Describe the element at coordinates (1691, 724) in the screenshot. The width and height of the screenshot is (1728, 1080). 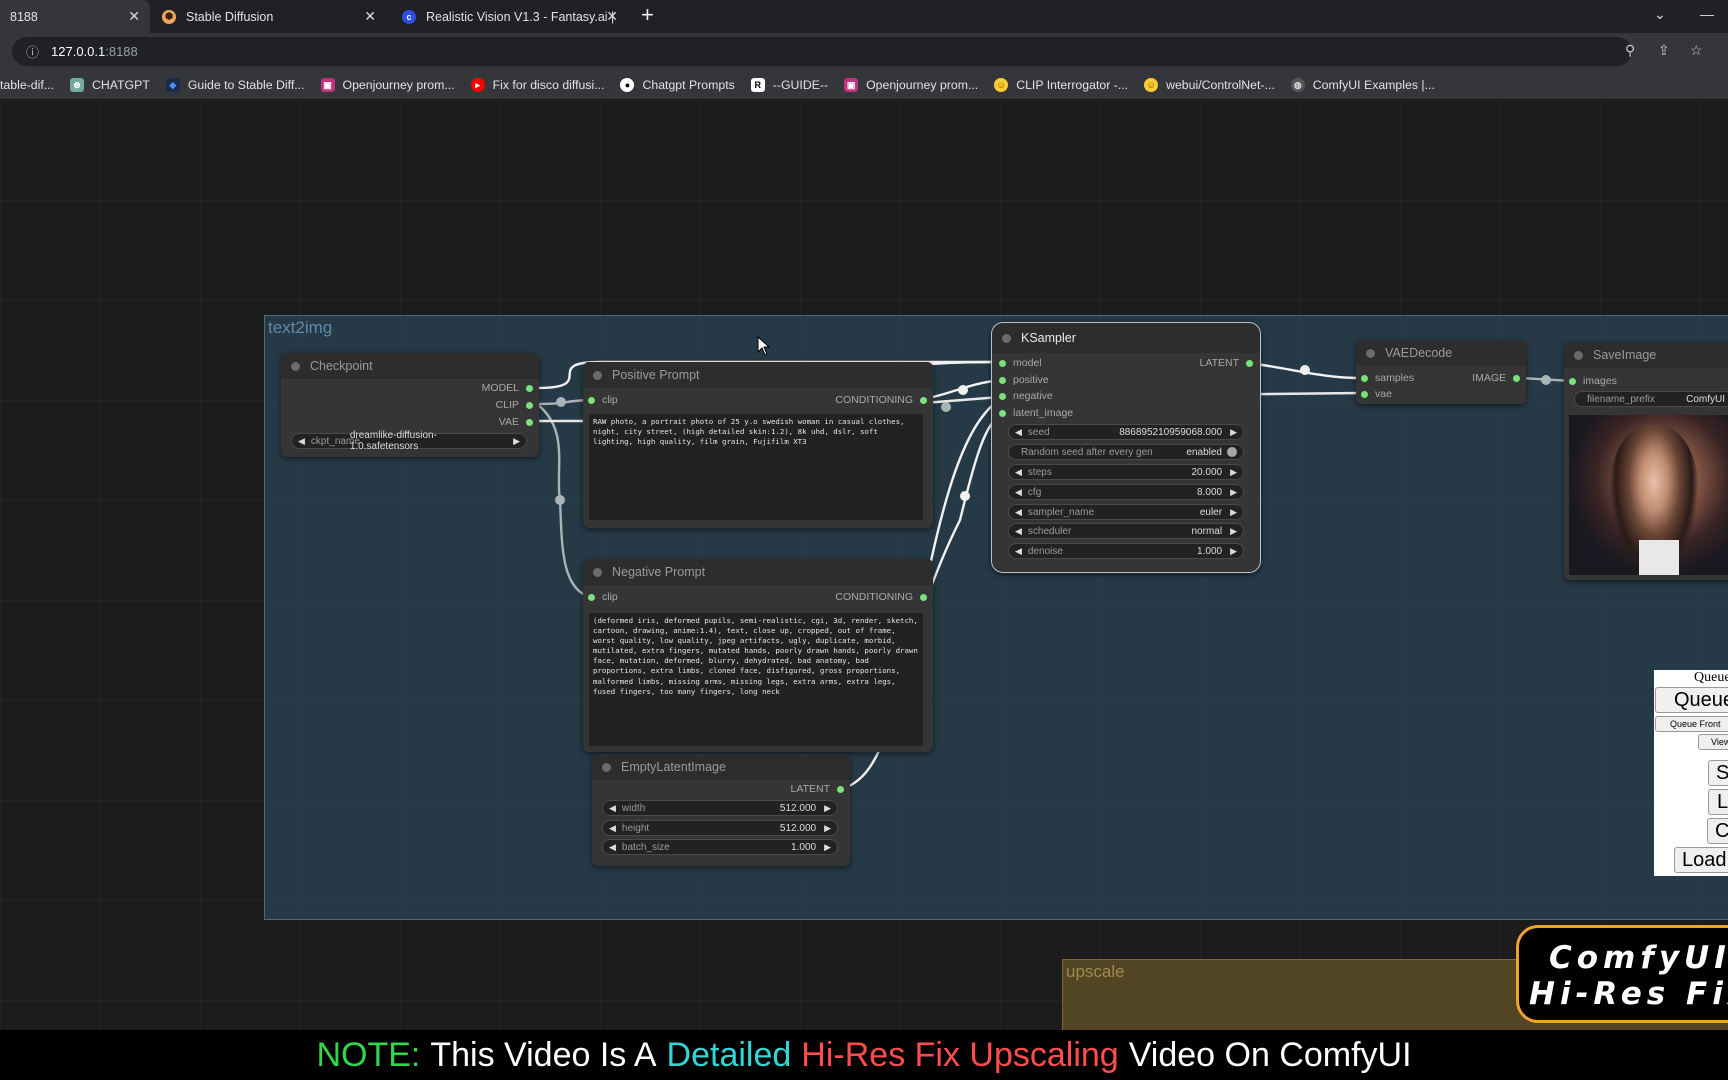
I see `queue-front-button: Queue Front` at that location.